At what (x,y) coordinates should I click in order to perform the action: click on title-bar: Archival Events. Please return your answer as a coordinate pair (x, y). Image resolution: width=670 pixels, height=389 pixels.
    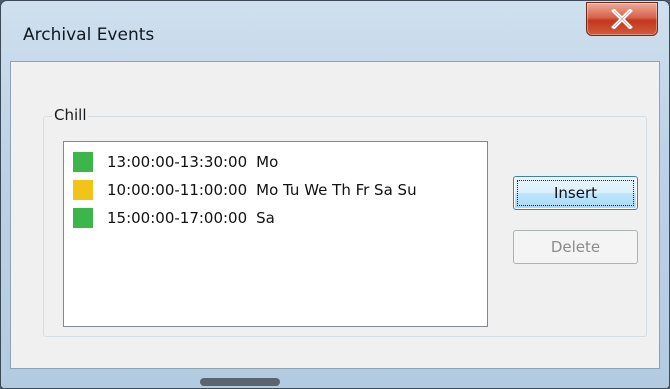
    Looking at the image, I should click on (335, 30).